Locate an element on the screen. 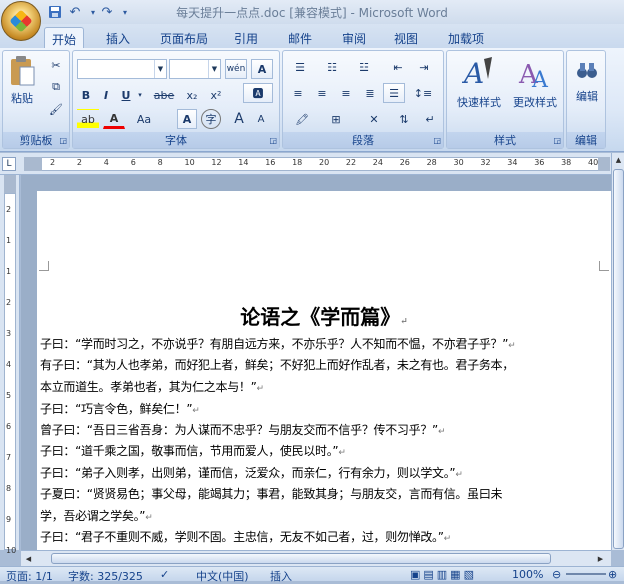 The image size is (624, 584). qat-customize-icon: ▾ is located at coordinates (125, 12).